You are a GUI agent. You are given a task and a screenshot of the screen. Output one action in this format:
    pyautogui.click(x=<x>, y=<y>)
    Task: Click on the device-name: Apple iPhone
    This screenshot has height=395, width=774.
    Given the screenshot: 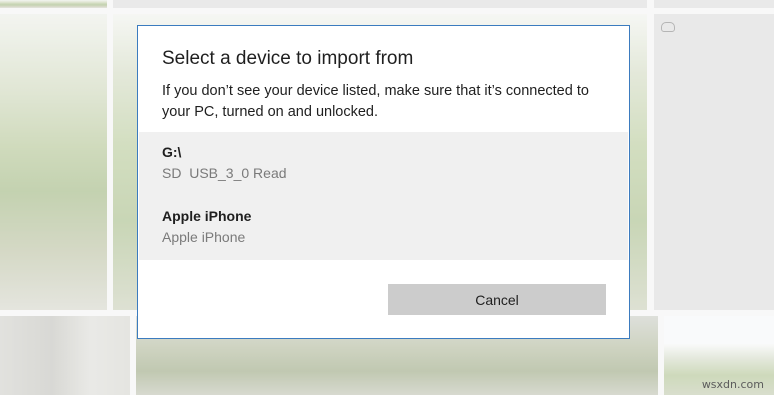 What is the action you would take?
    pyautogui.click(x=207, y=216)
    